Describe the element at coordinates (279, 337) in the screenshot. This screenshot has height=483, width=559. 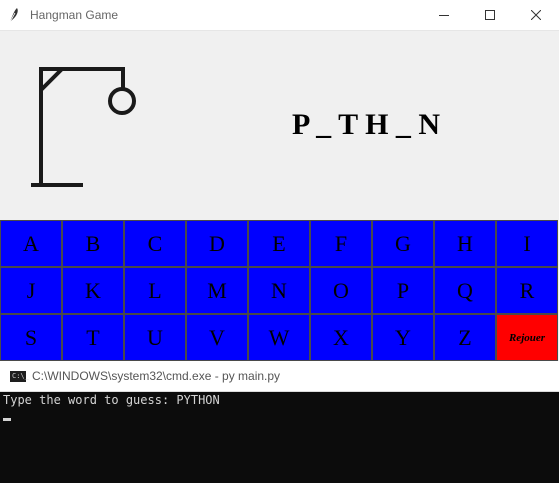
I see `letter-button-w: W` at that location.